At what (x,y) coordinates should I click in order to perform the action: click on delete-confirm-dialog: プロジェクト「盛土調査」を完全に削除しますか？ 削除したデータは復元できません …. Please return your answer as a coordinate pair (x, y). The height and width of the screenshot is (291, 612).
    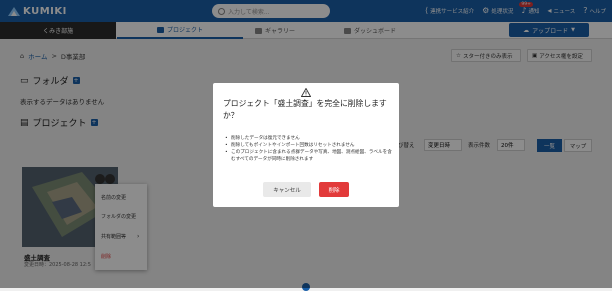
    Looking at the image, I should click on (306, 145).